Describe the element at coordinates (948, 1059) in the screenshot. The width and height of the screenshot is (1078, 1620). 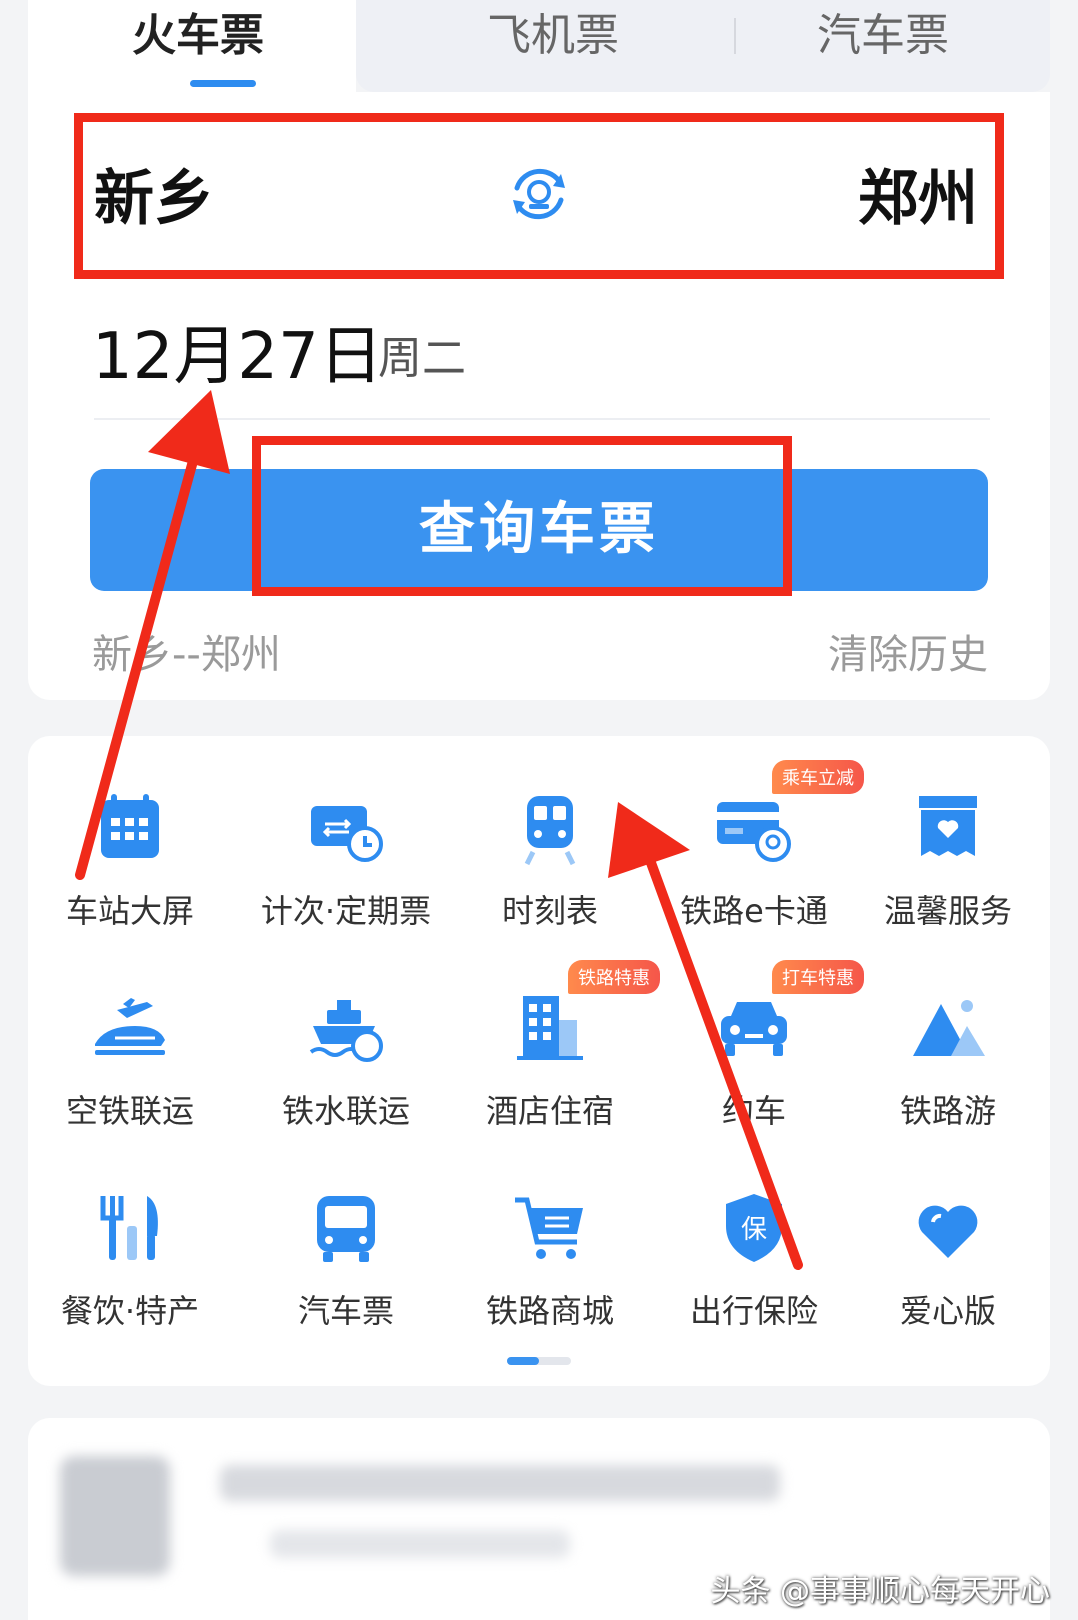
I see `grid-item-rail-tour: 铁路游` at that location.